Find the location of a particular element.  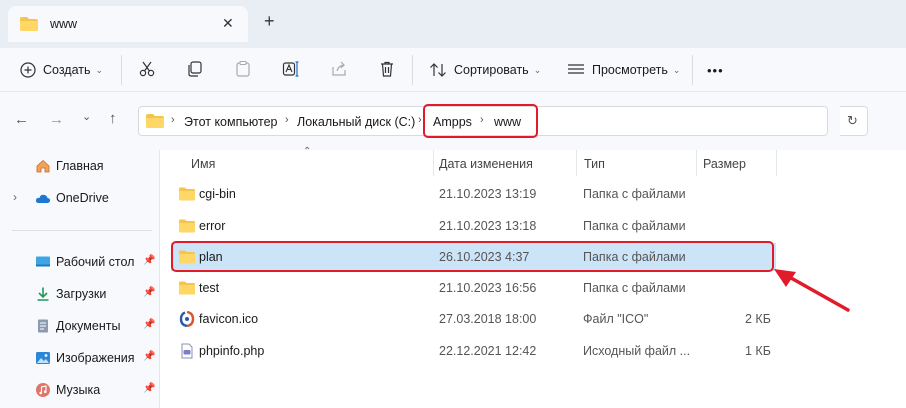

column-header-size: Размер is located at coordinates (724, 164).